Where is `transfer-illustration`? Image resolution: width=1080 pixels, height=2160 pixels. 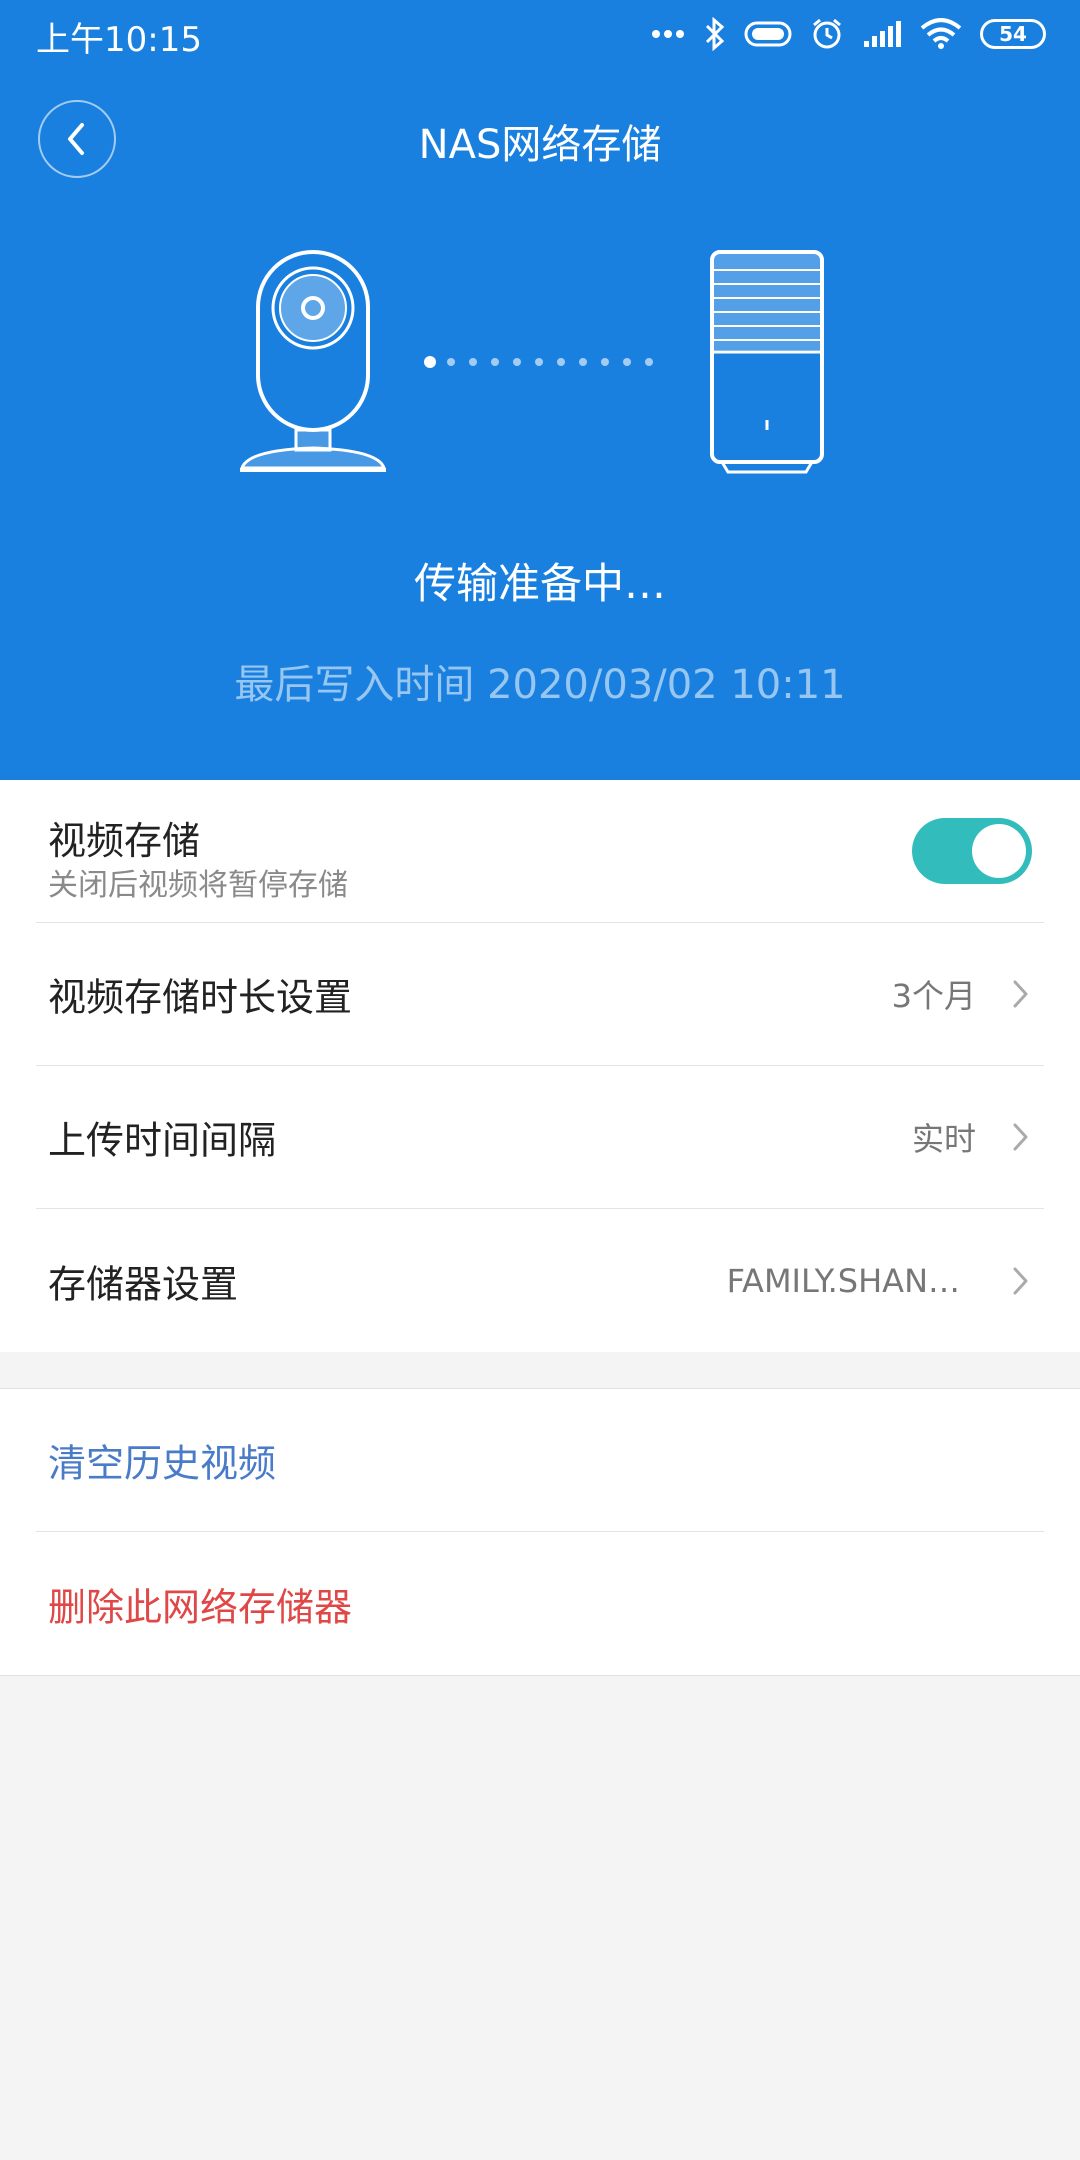
transfer-illustration is located at coordinates (540, 360).